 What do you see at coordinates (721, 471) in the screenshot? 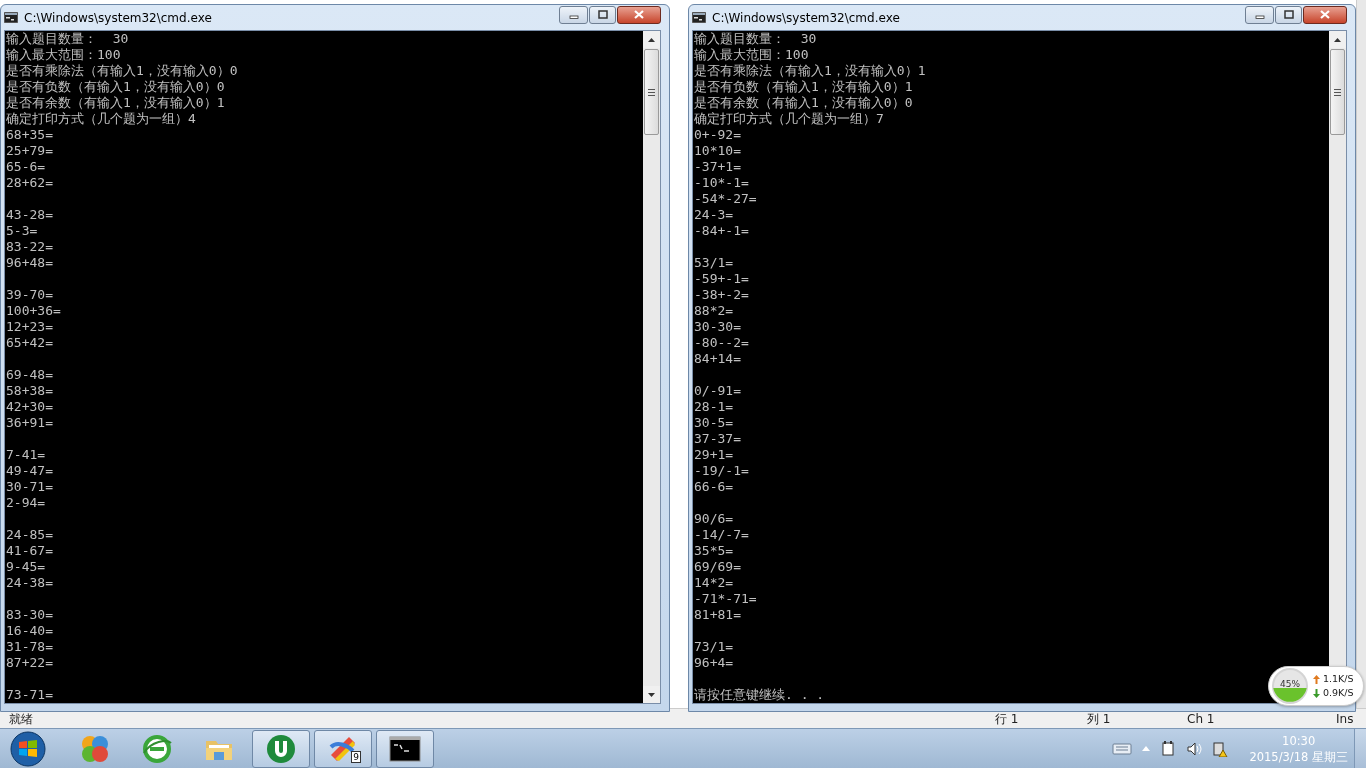
I see `math-problem: -19/-1=` at bounding box center [721, 471].